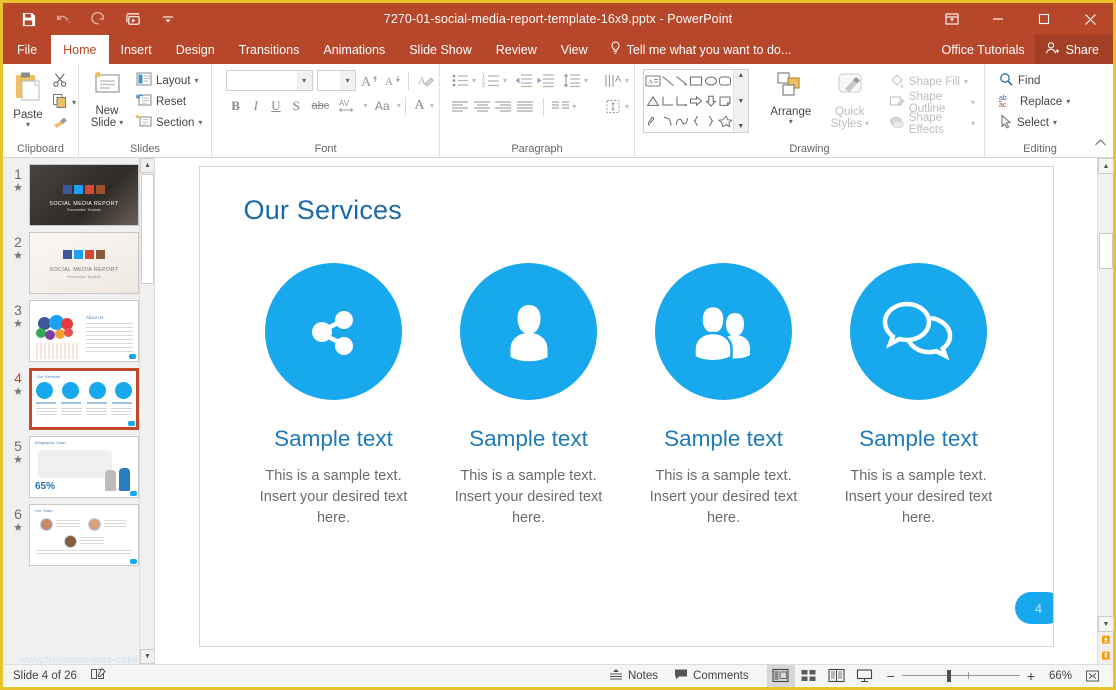 Image resolution: width=1116 pixels, height=690 pixels. Describe the element at coordinates (586, 80) in the screenshot. I see `line-spacing-caret-icon: ▾` at that location.